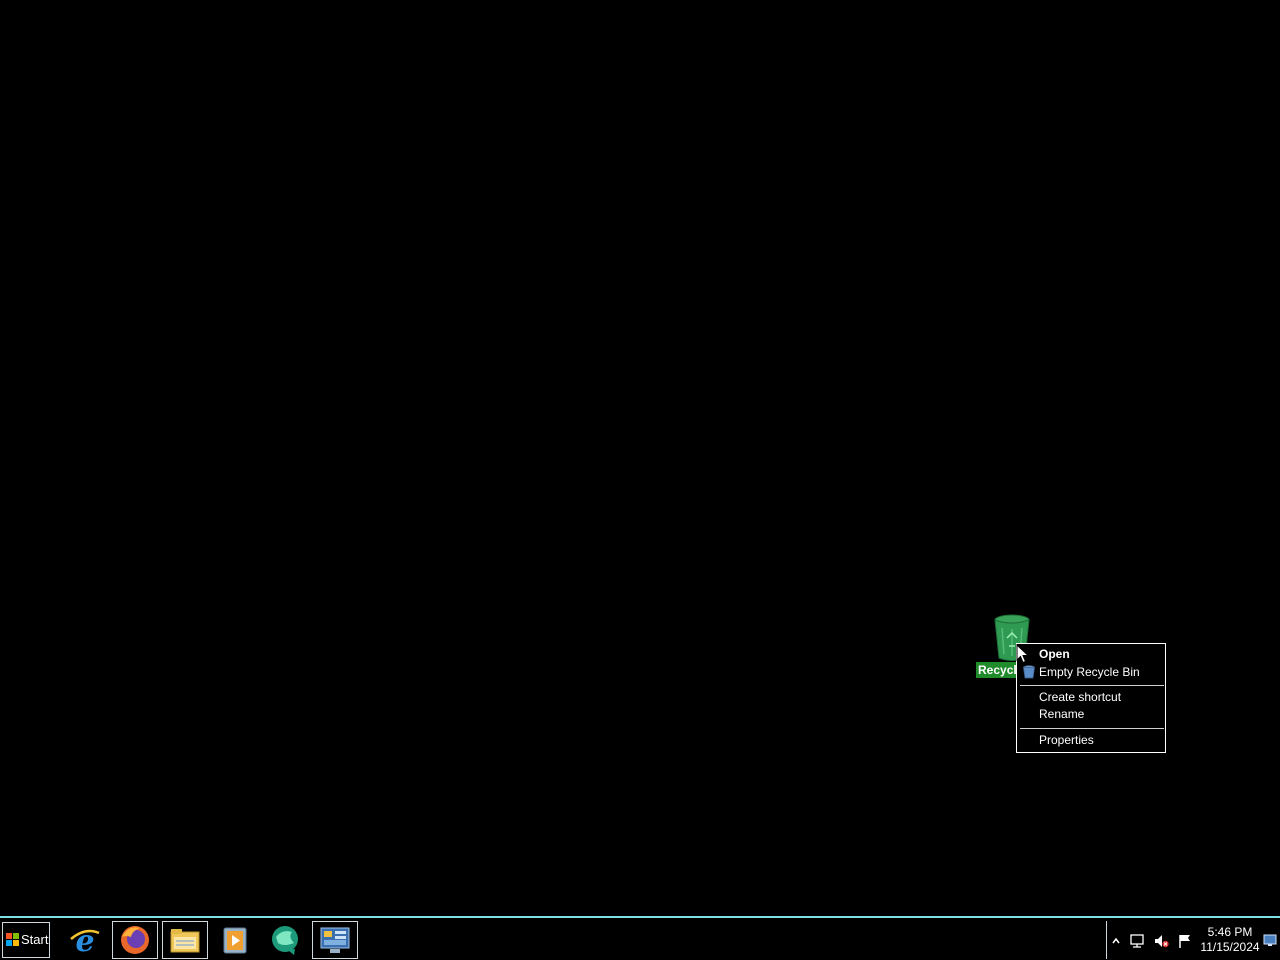 The height and width of the screenshot is (960, 1280). Describe the element at coordinates (1066, 740) in the screenshot. I see `menu-item-properties-label: Properties` at that location.